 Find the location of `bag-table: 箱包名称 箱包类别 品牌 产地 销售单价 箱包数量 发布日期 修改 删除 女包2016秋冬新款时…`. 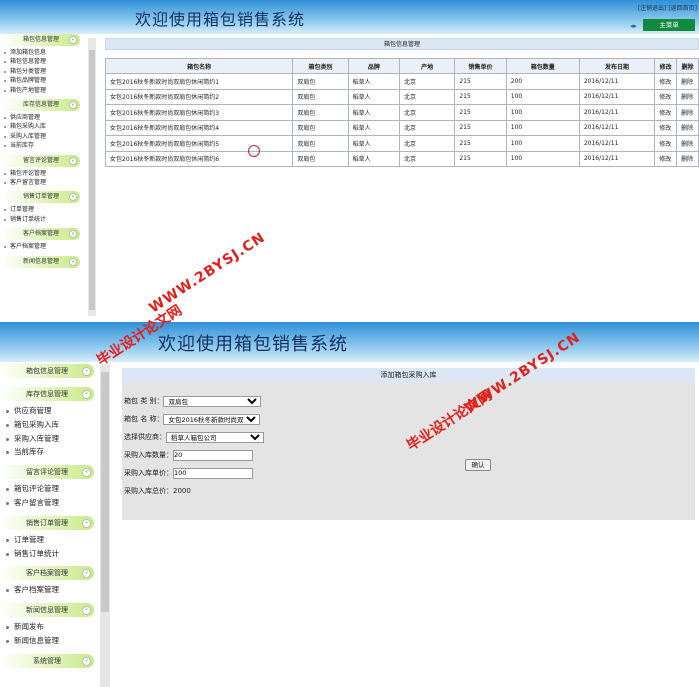

bag-table: 箱包名称 箱包类别 品牌 产地 销售单价 箱包数量 发布日期 修改 删除 女包2016秋冬新款时… is located at coordinates (401, 112).